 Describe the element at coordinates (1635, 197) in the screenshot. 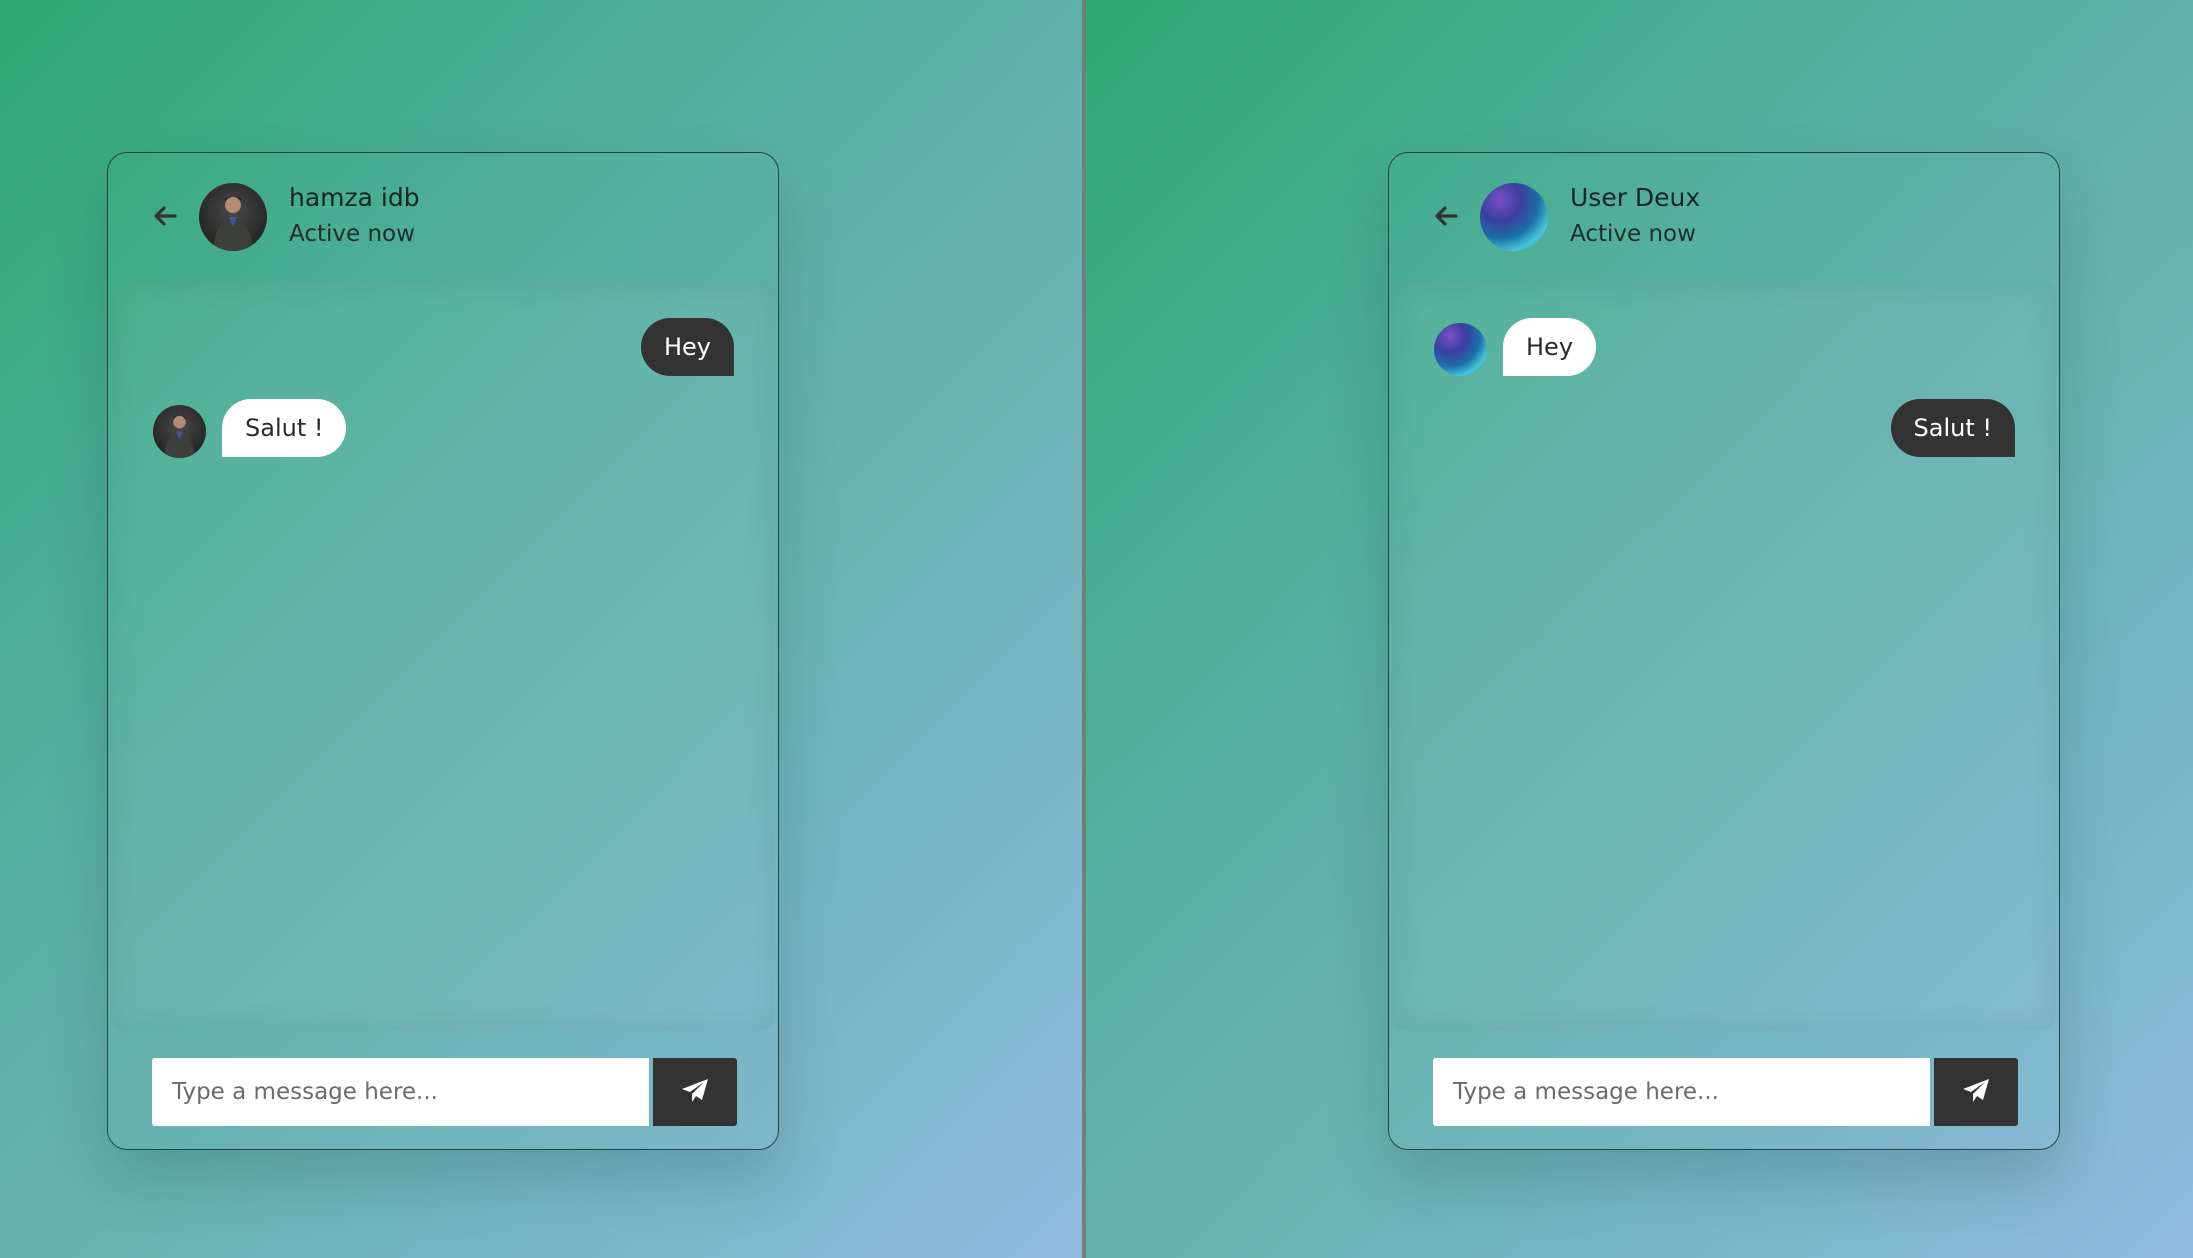

I see `contact-name: User Deux` at that location.